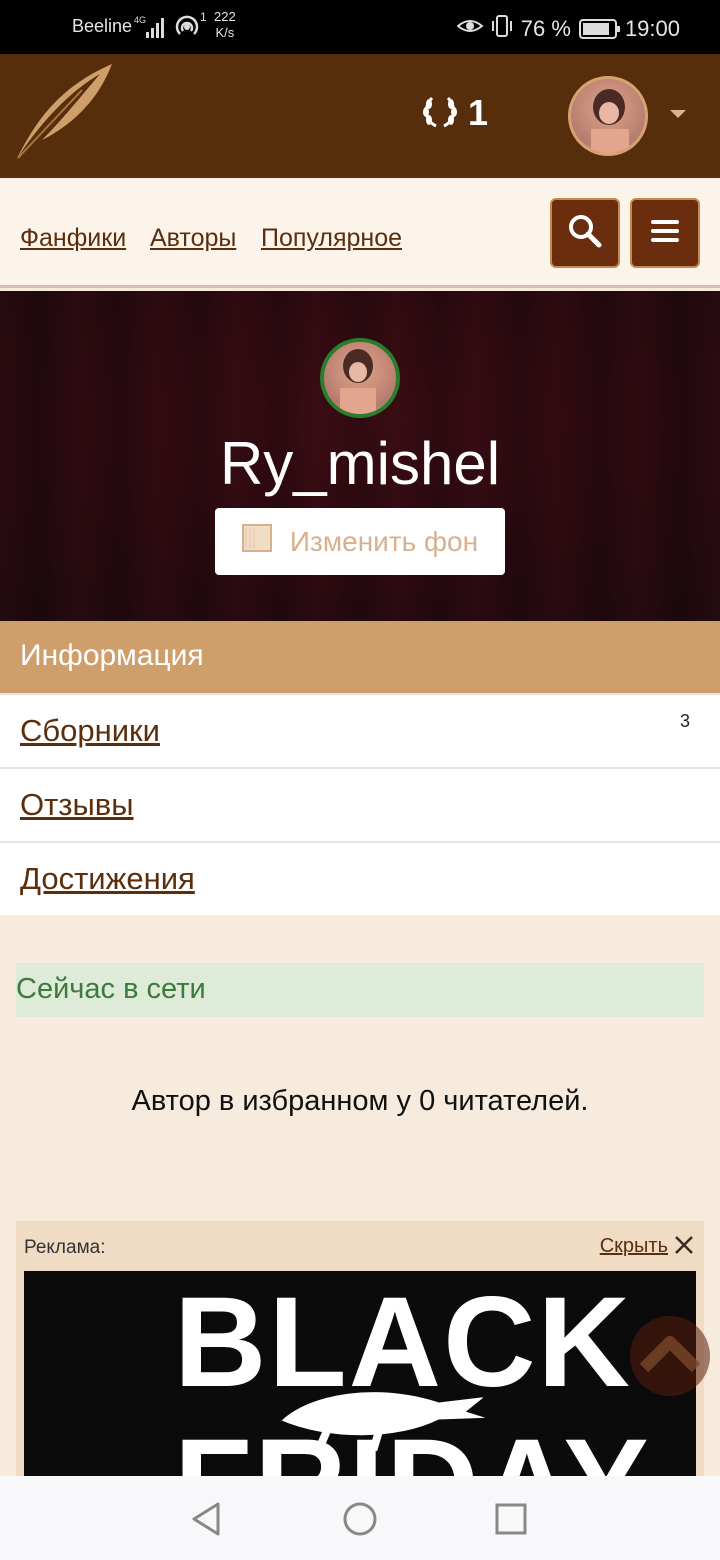 This screenshot has width=720, height=1560. I want to click on change-background-button: Изменить фон, so click(360, 541).